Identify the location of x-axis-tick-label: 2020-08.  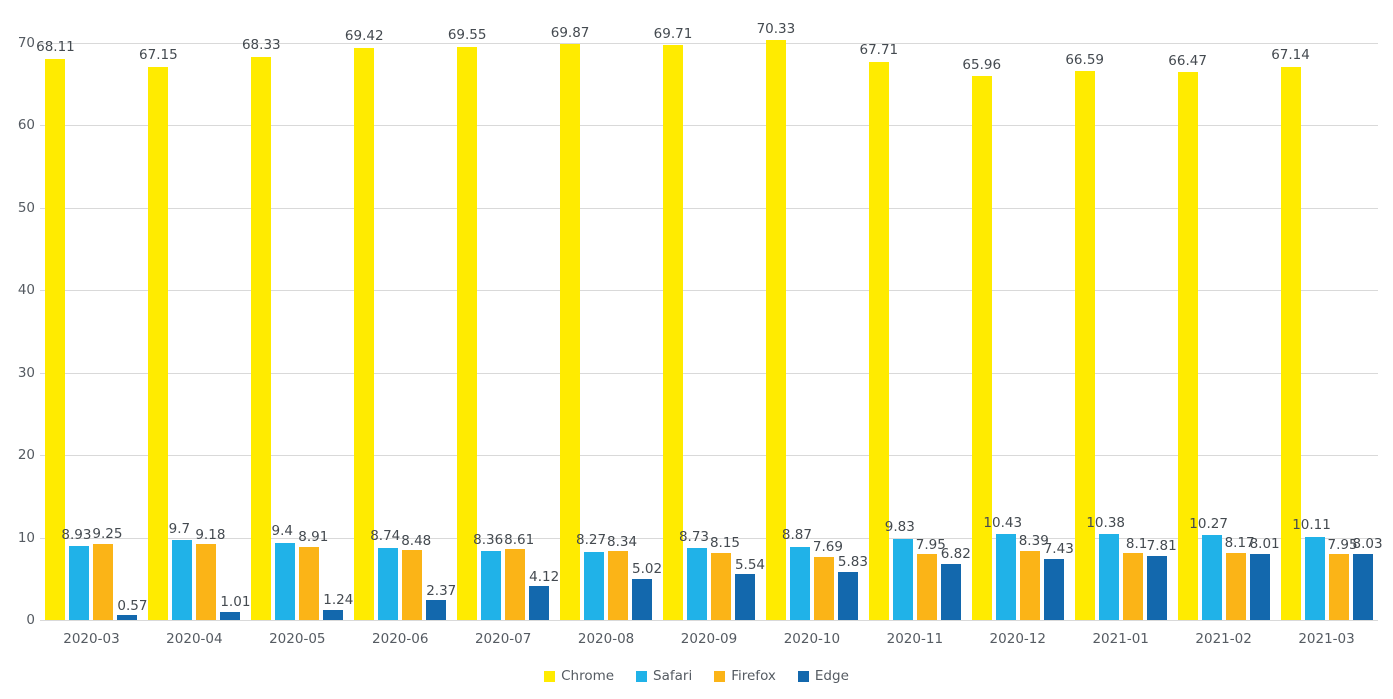
(606, 639).